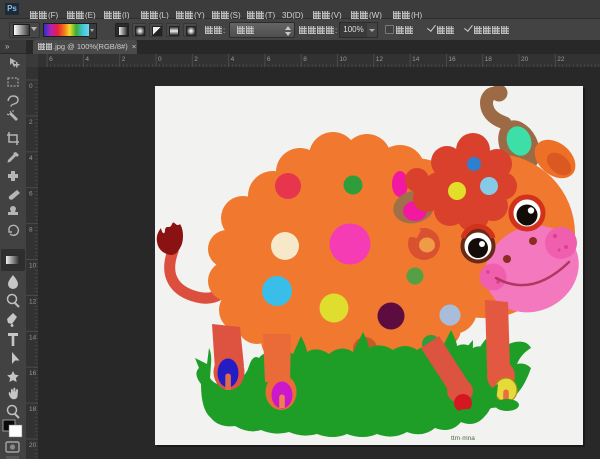 This screenshot has width=600, height=459. I want to click on svg-text: 22, so click(561, 59).